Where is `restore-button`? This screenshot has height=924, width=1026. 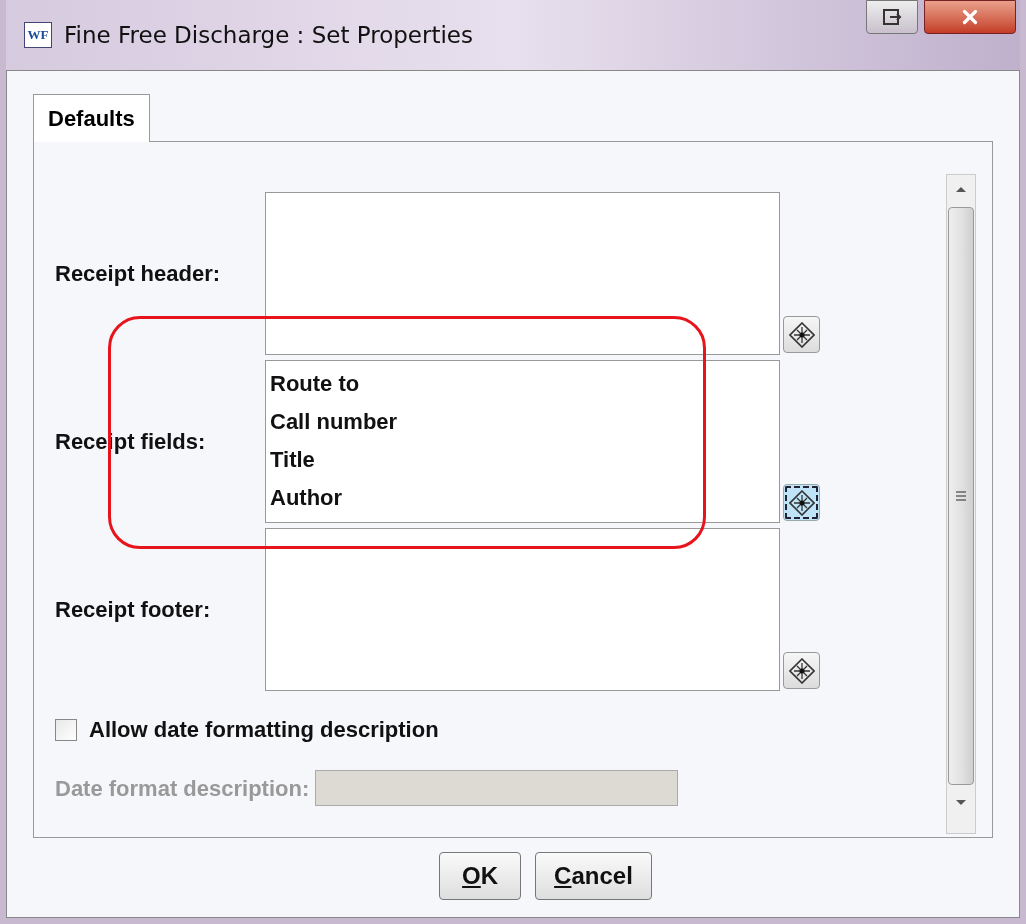 restore-button is located at coordinates (892, 17).